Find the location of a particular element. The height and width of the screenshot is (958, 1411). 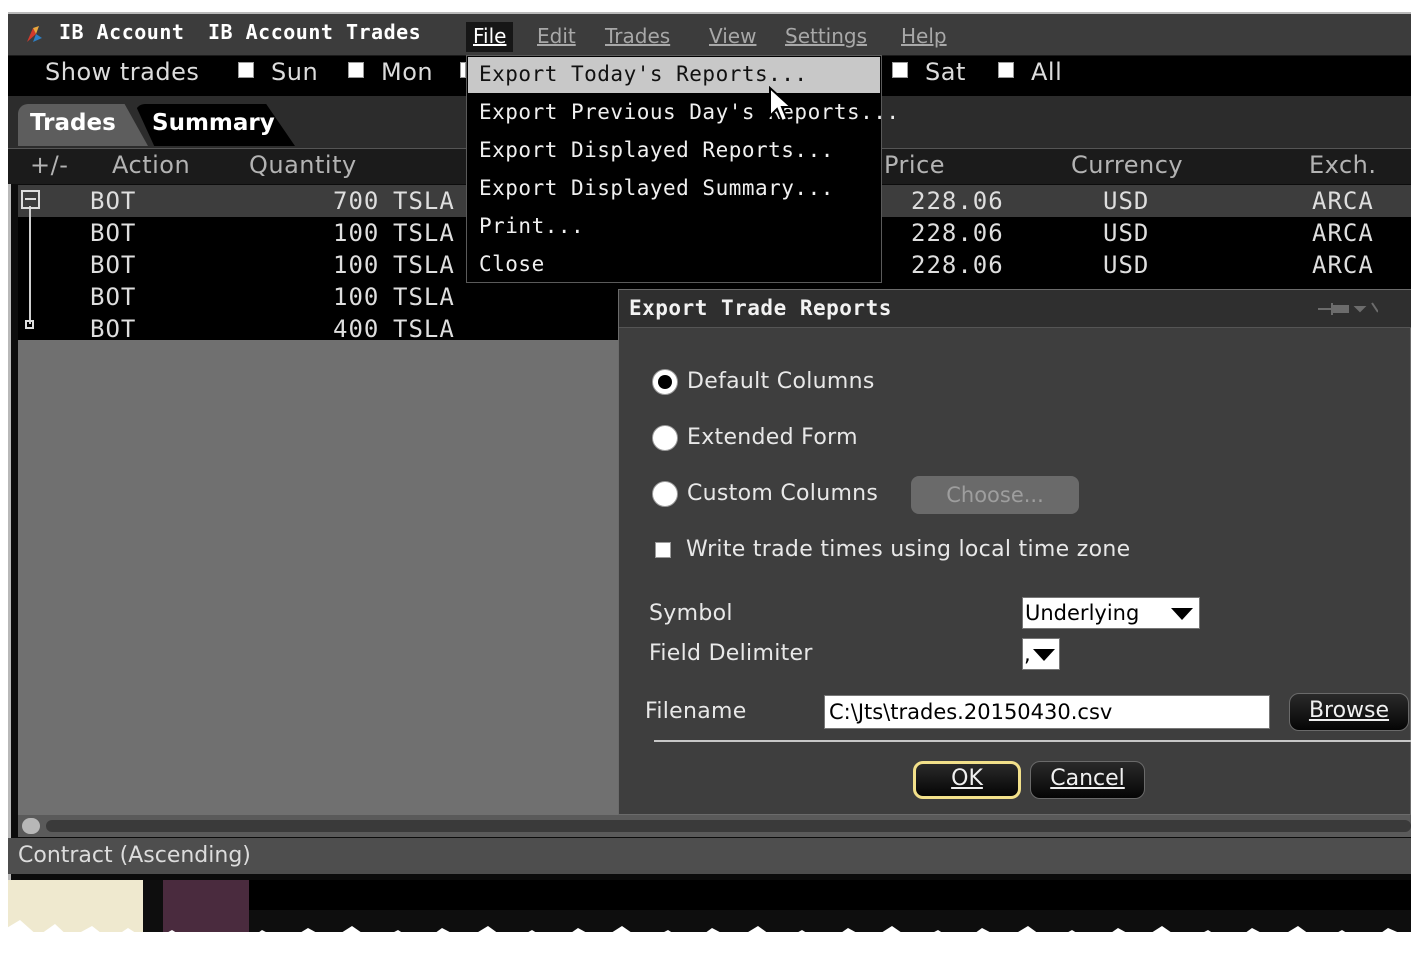

menu-view: View is located at coordinates (732, 37).